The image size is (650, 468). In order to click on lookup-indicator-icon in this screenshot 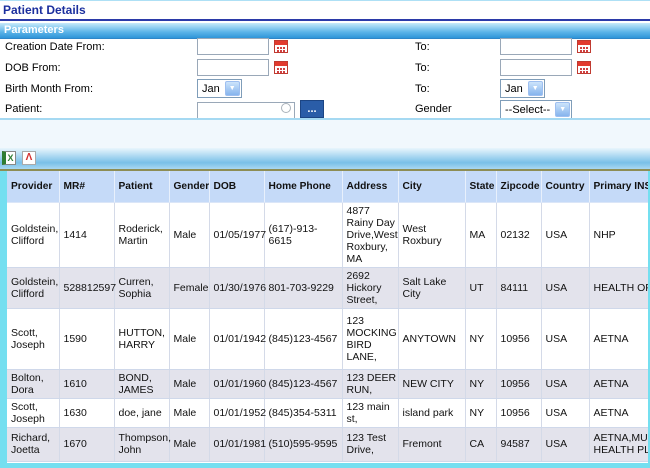, I will do `click(286, 108)`.